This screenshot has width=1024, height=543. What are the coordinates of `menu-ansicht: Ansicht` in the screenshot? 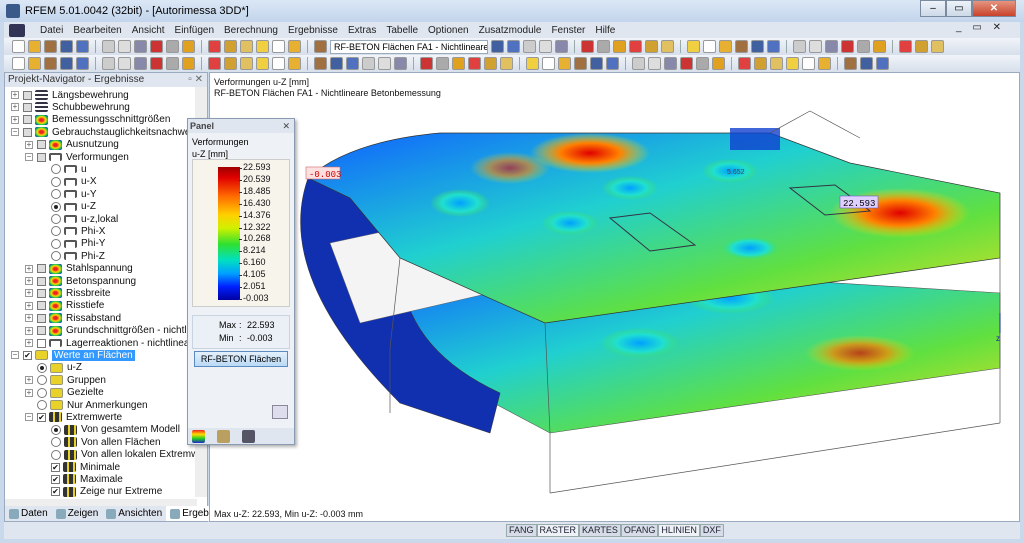 It's located at (148, 30).